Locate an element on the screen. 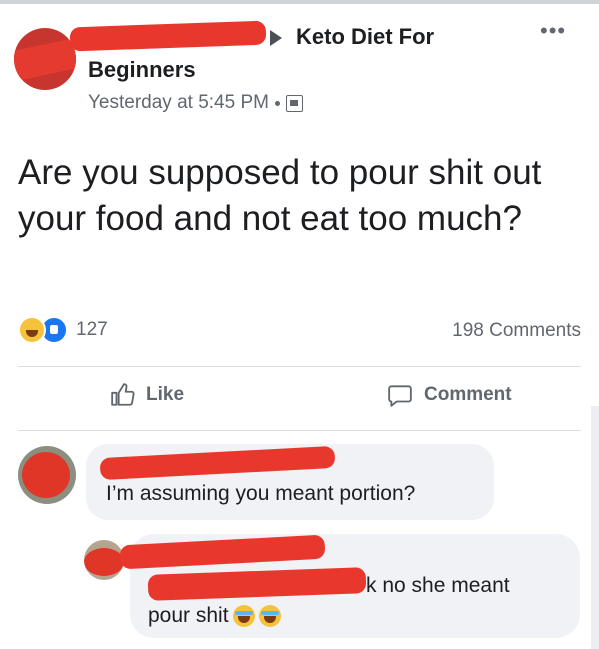 This screenshot has width=599, height=649. reaction-count: 127 is located at coordinates (92, 330).